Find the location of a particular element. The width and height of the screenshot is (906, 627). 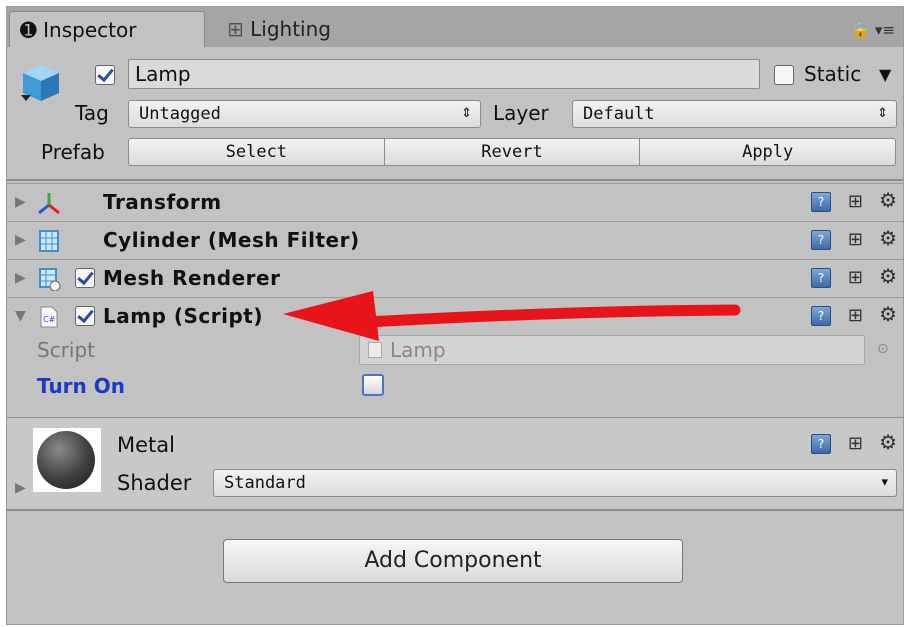

tab-bar: ➊ Inspector ⊞ Lighting 🔒 ▾≡ is located at coordinates (455, 27).